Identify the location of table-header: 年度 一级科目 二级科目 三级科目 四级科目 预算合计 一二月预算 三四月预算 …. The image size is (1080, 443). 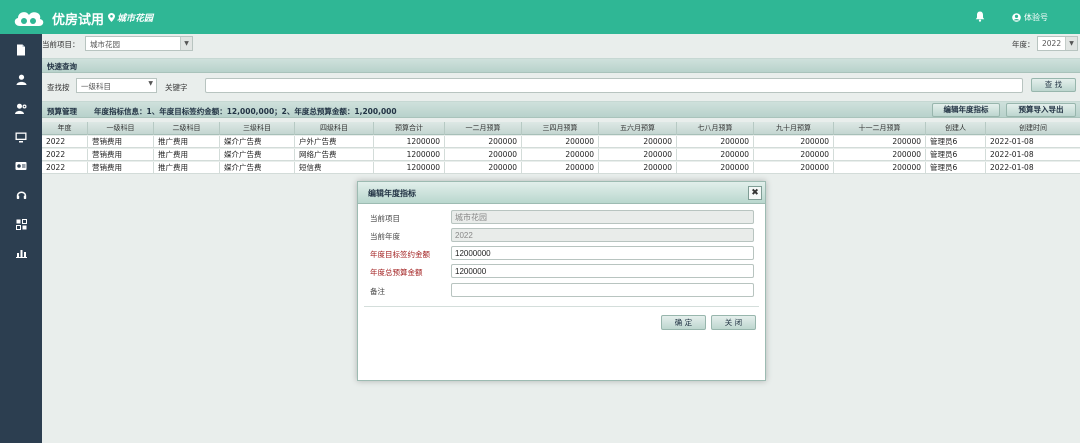
(561, 128).